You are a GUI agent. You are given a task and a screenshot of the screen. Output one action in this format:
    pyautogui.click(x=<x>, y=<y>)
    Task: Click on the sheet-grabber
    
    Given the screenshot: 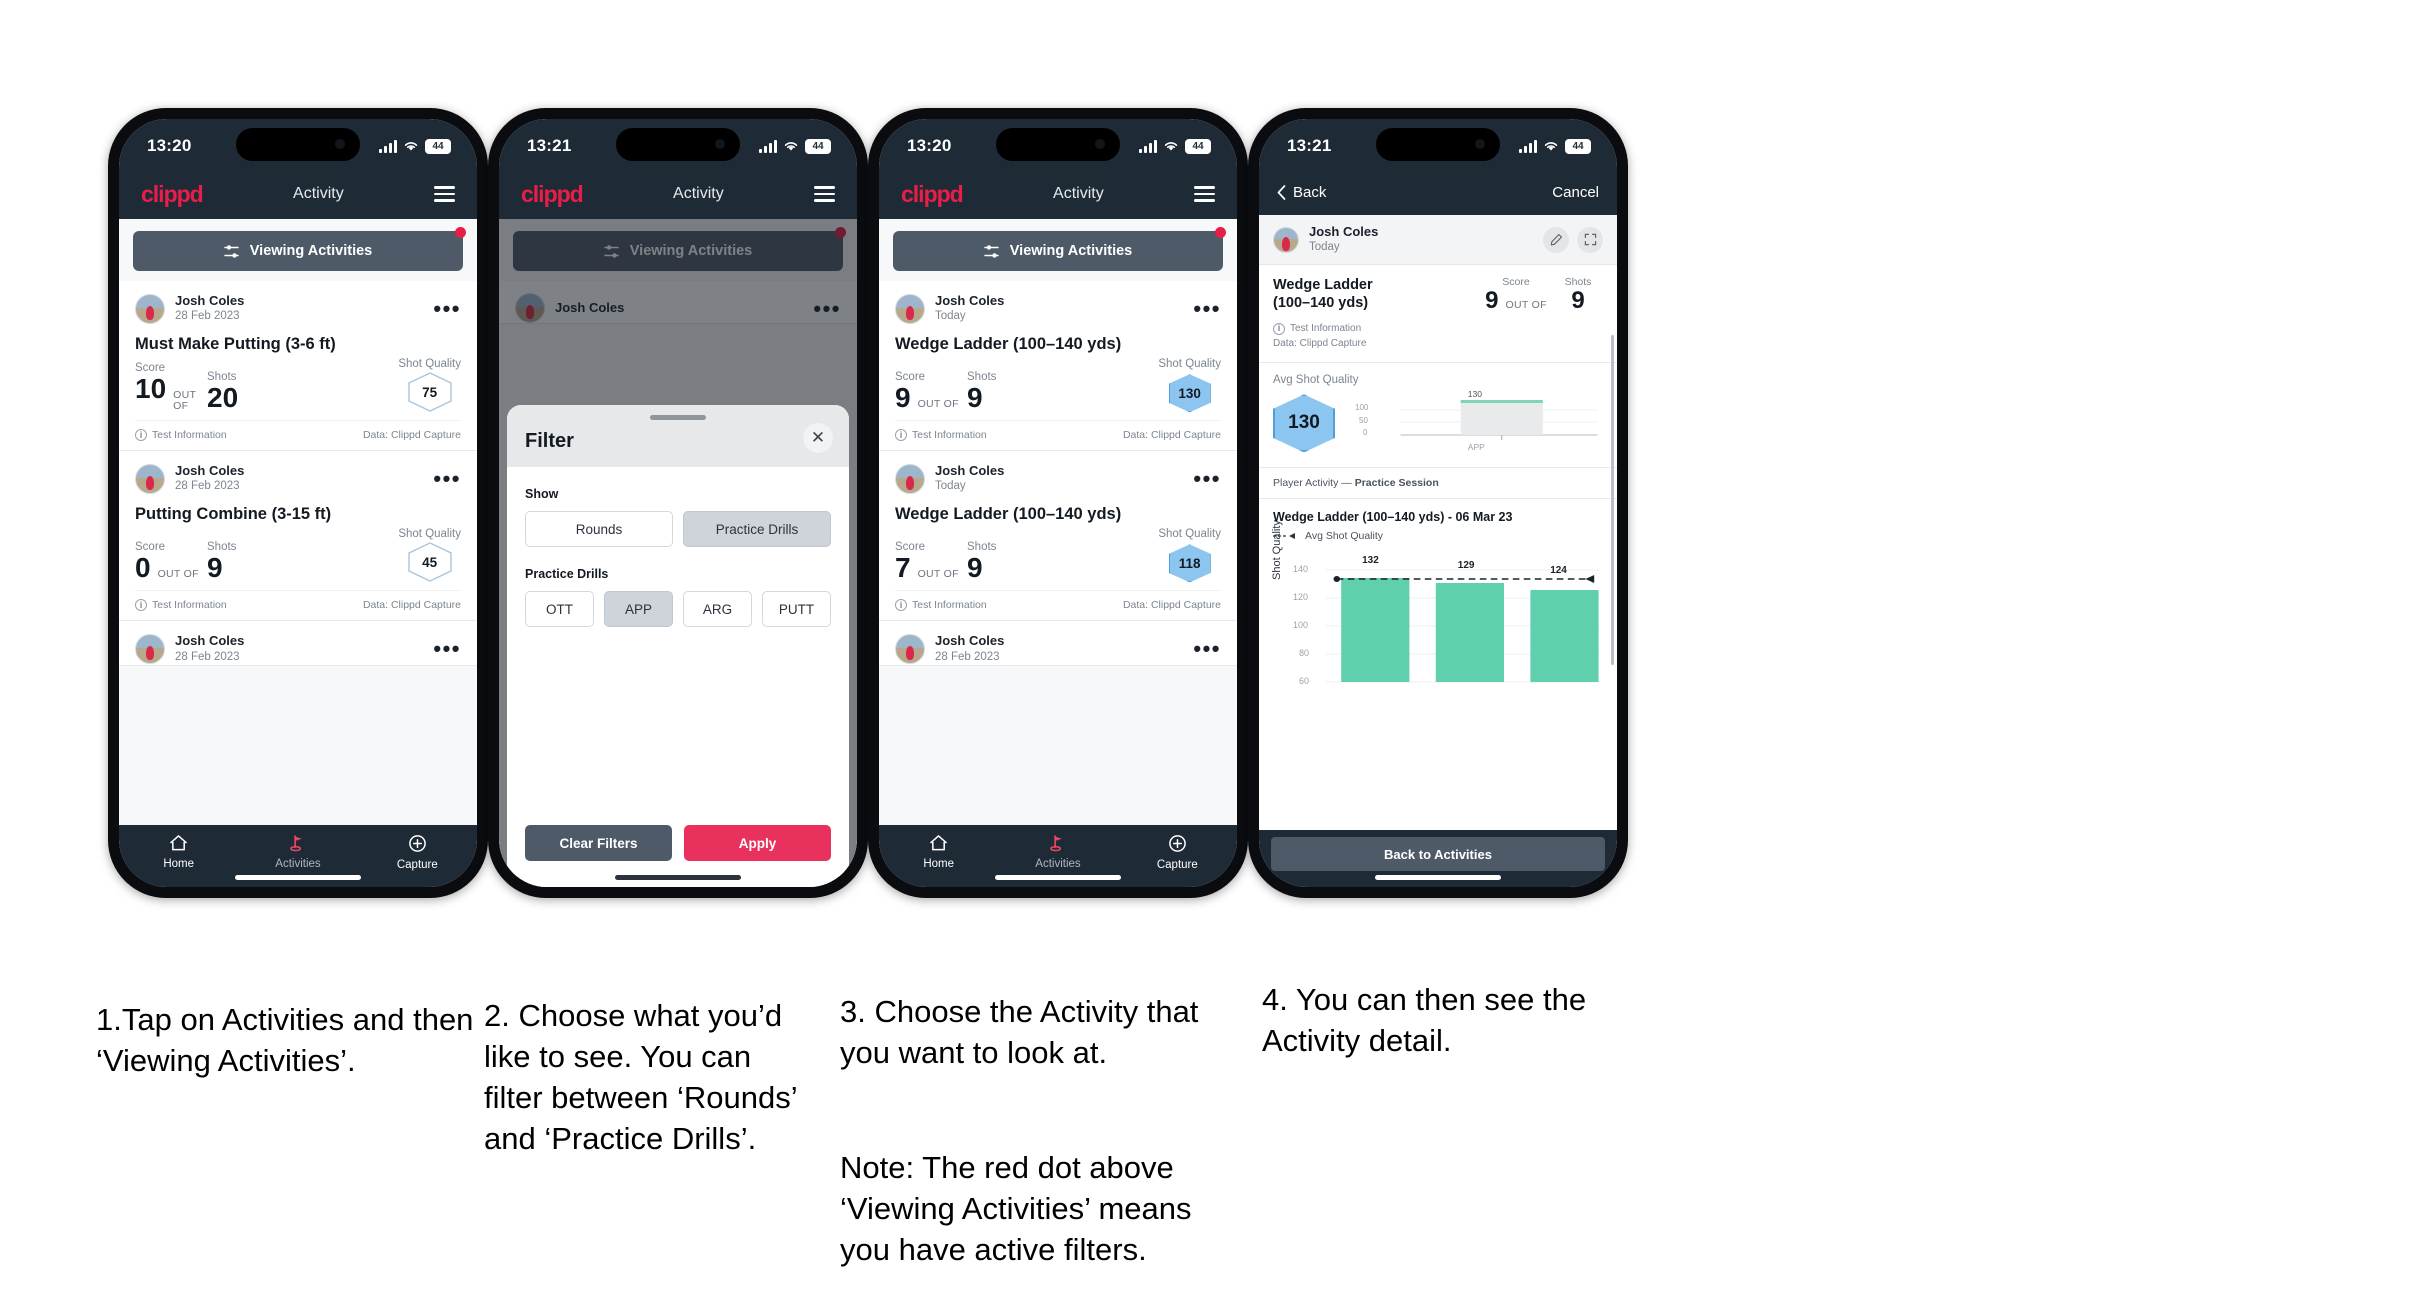 What is the action you would take?
    pyautogui.click(x=678, y=417)
    